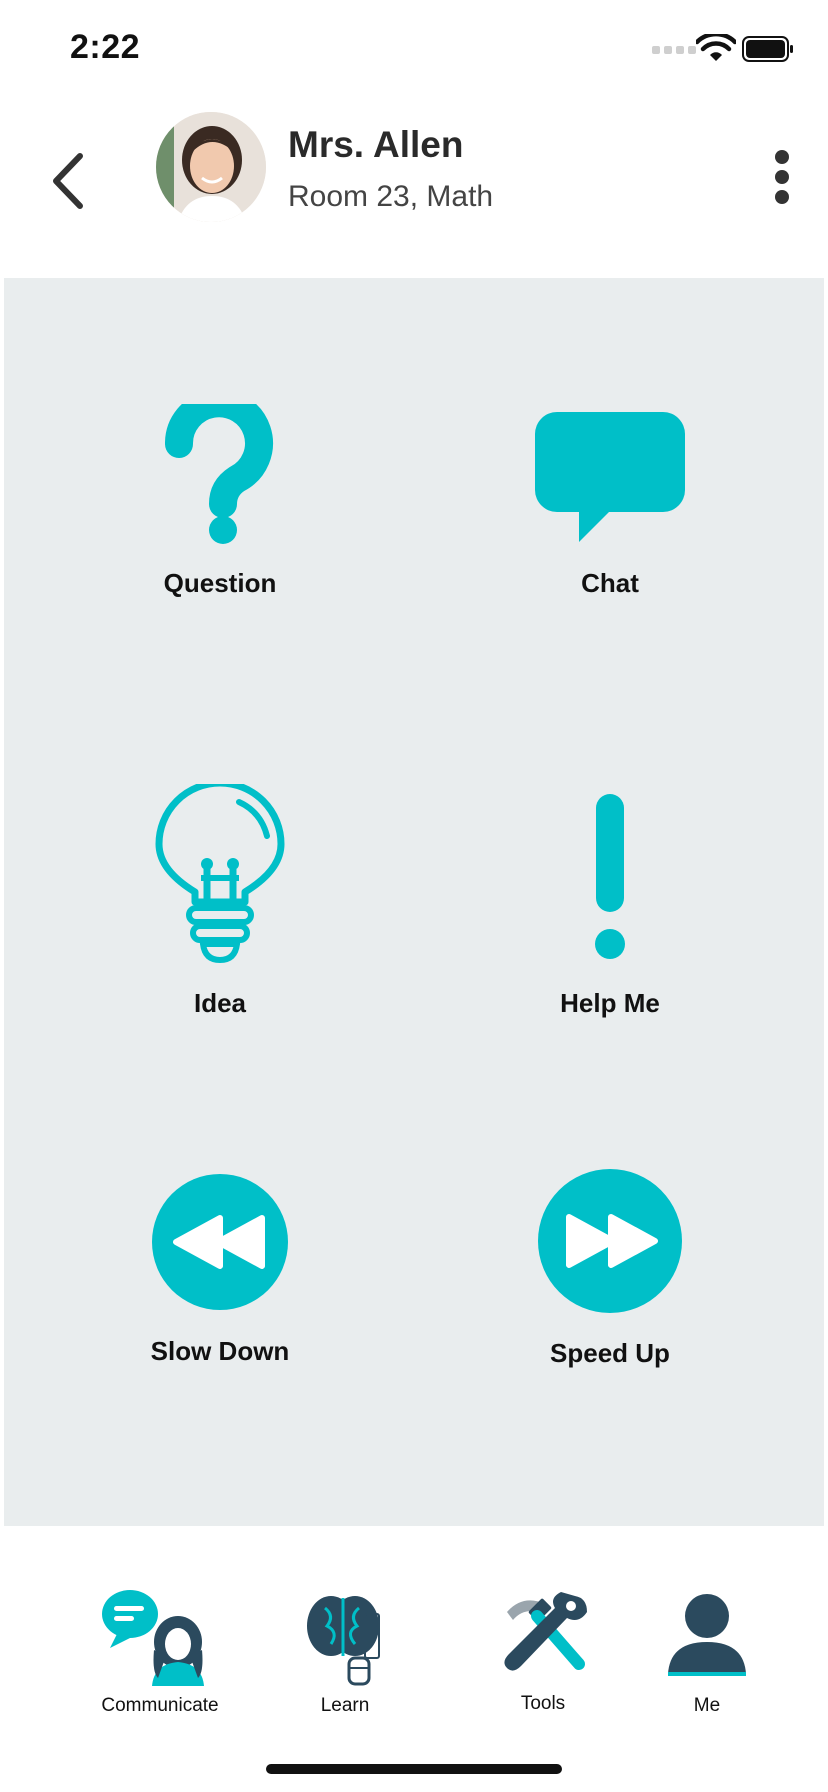  I want to click on tab-me-label: Me, so click(707, 1705).